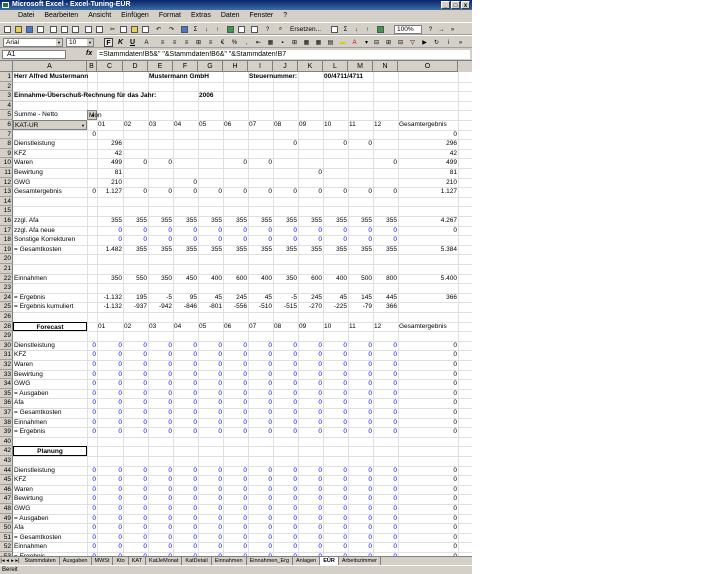 The height and width of the screenshot is (574, 717). What do you see at coordinates (108, 42) in the screenshot?
I see `bold-button: F` at bounding box center [108, 42].